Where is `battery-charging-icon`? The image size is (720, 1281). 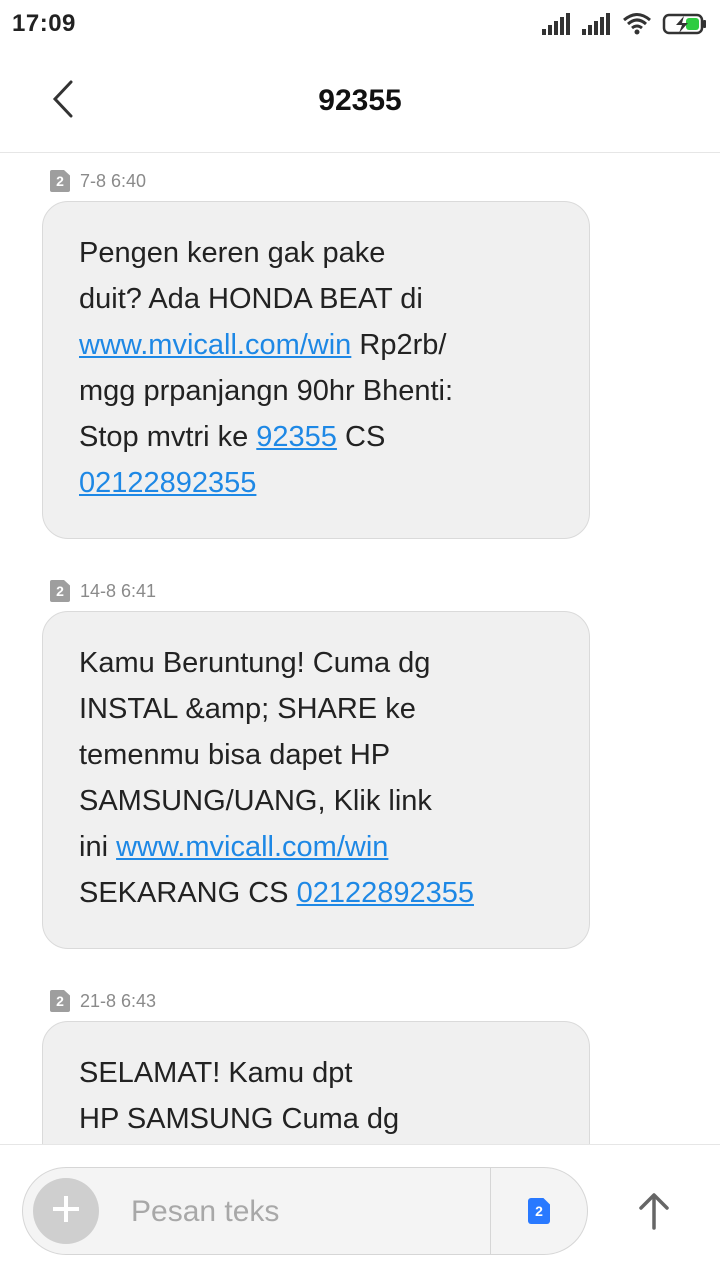
battery-charging-icon is located at coordinates (685, 26).